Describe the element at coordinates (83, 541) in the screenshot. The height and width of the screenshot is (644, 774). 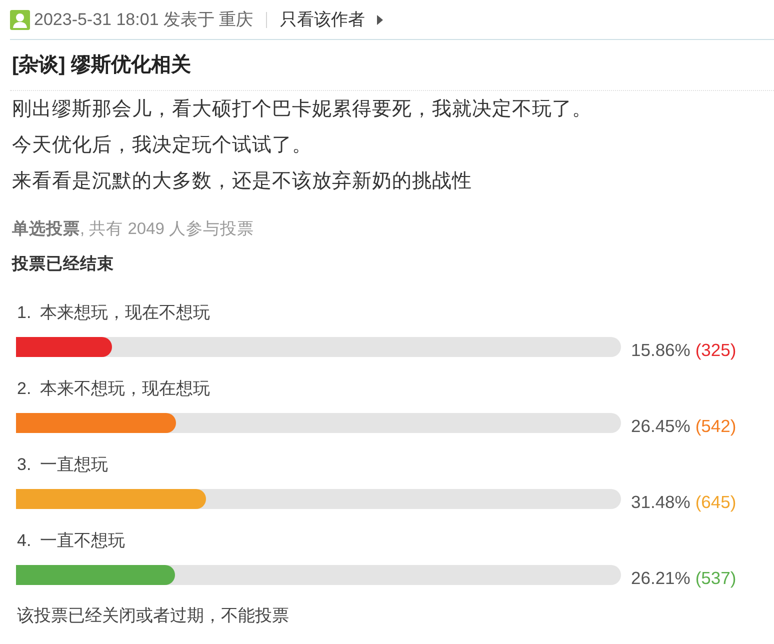
I see `option-label: 一直不想玩` at that location.